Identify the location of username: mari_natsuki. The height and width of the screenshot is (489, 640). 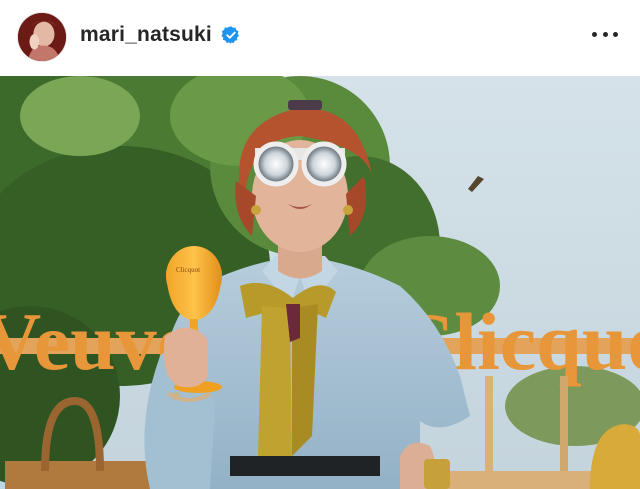
(146, 35).